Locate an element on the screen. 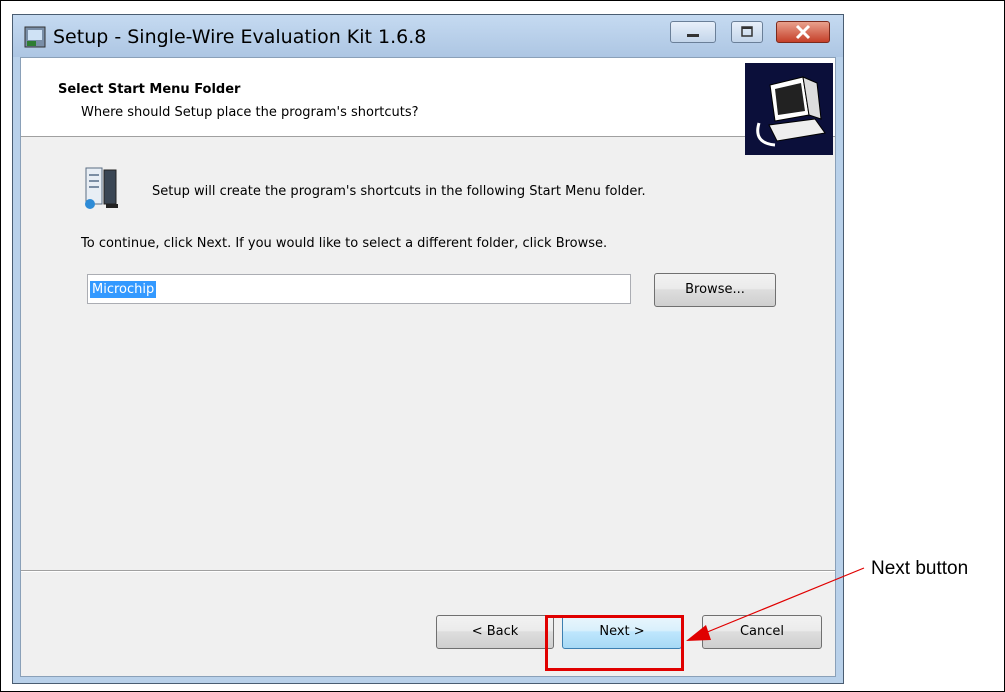 This screenshot has width=1005, height=692. callout-arrow is located at coordinates (775, 604).